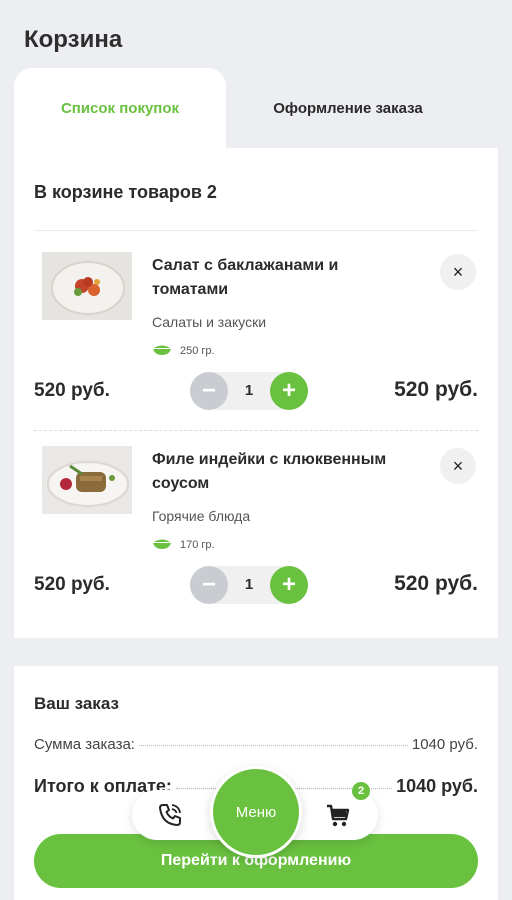 Image resolution: width=512 pixels, height=900 pixels. I want to click on item-weight: 170 гр., so click(183, 544).